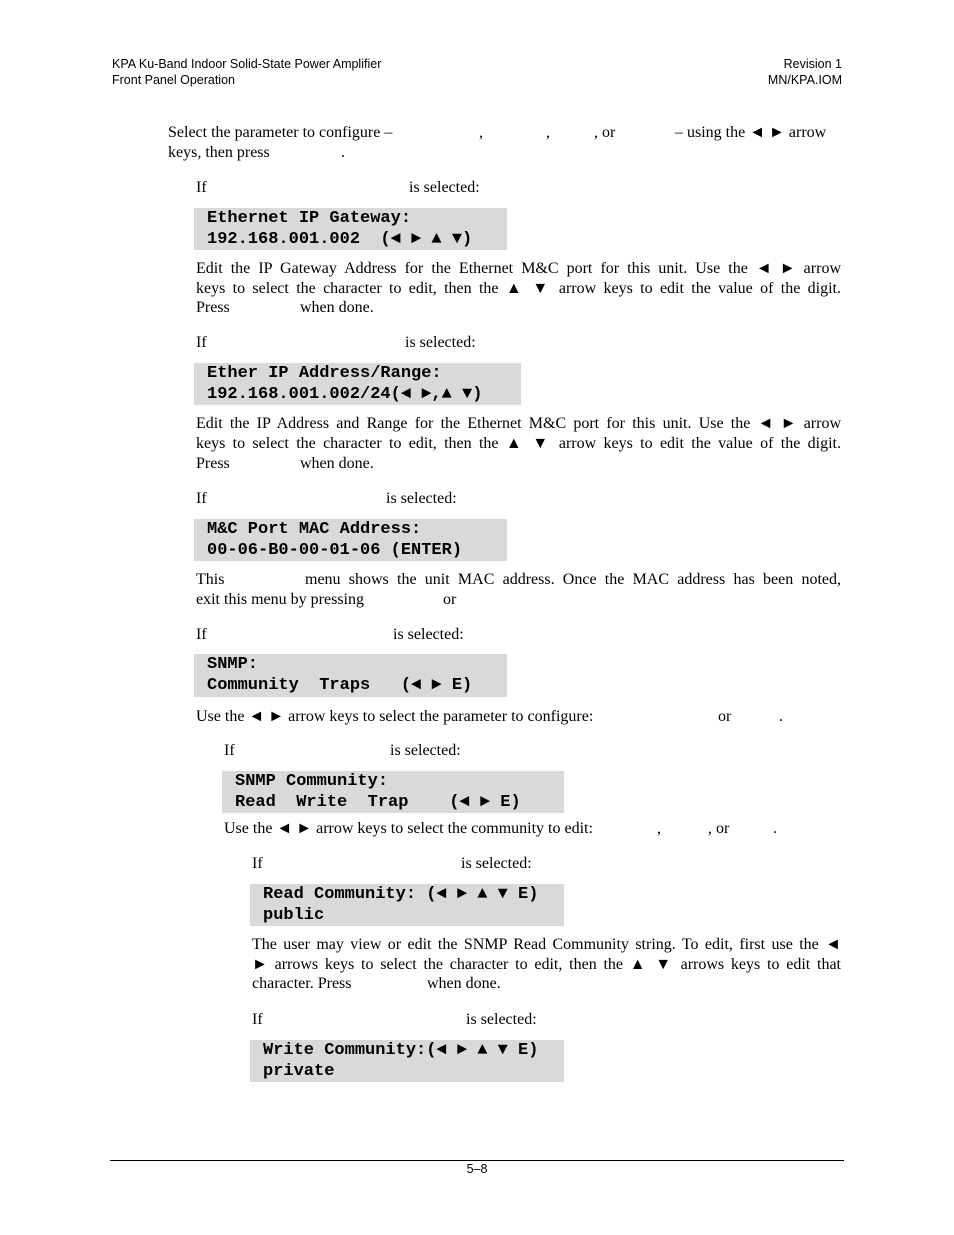 Image resolution: width=954 pixels, height=1235 pixels. I want to click on lcd-line: 00-06-B0-00-01-06 (ENTER), so click(335, 550).